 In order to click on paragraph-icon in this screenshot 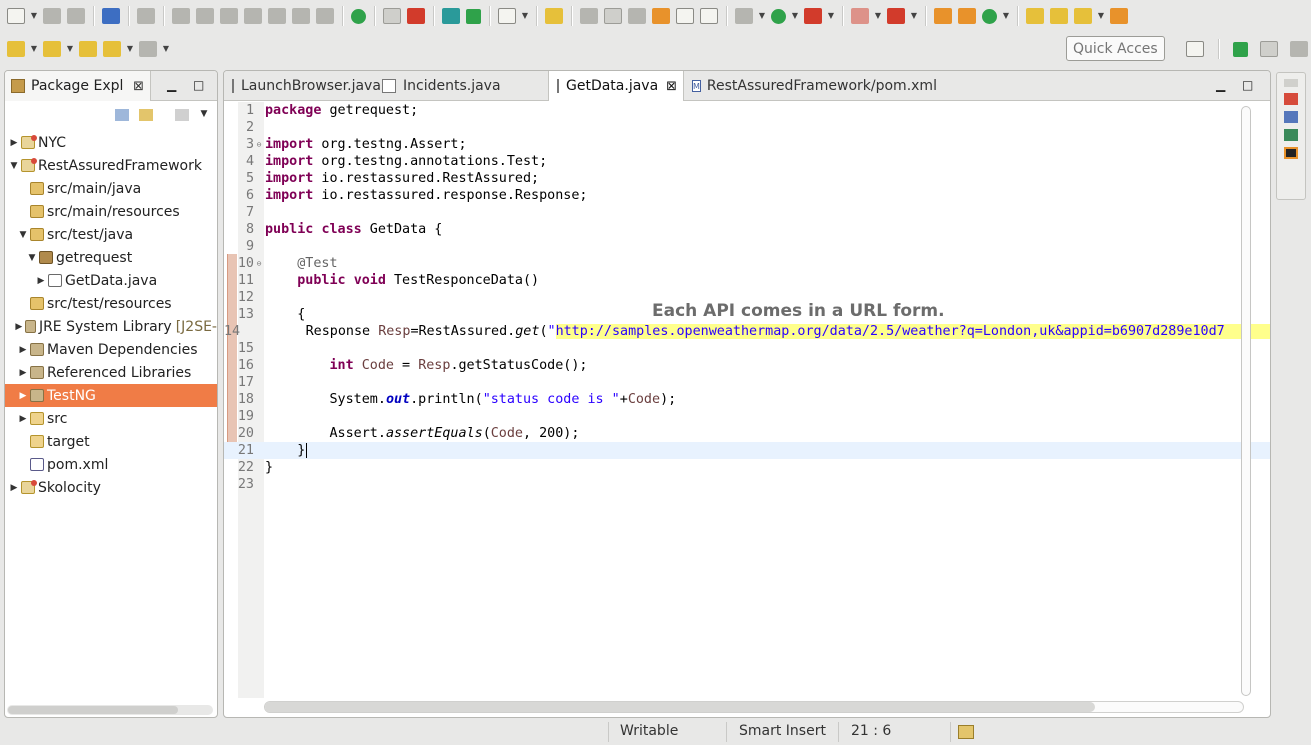, I will do `click(709, 16)`.